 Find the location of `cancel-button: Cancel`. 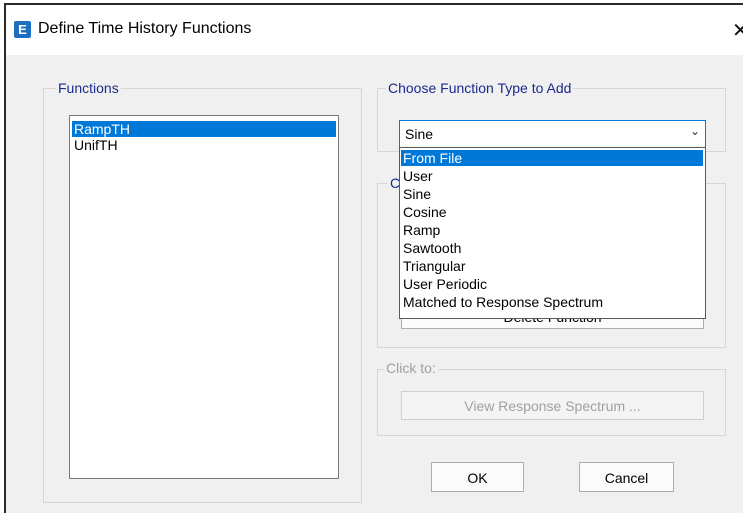

cancel-button: Cancel is located at coordinates (626, 477).